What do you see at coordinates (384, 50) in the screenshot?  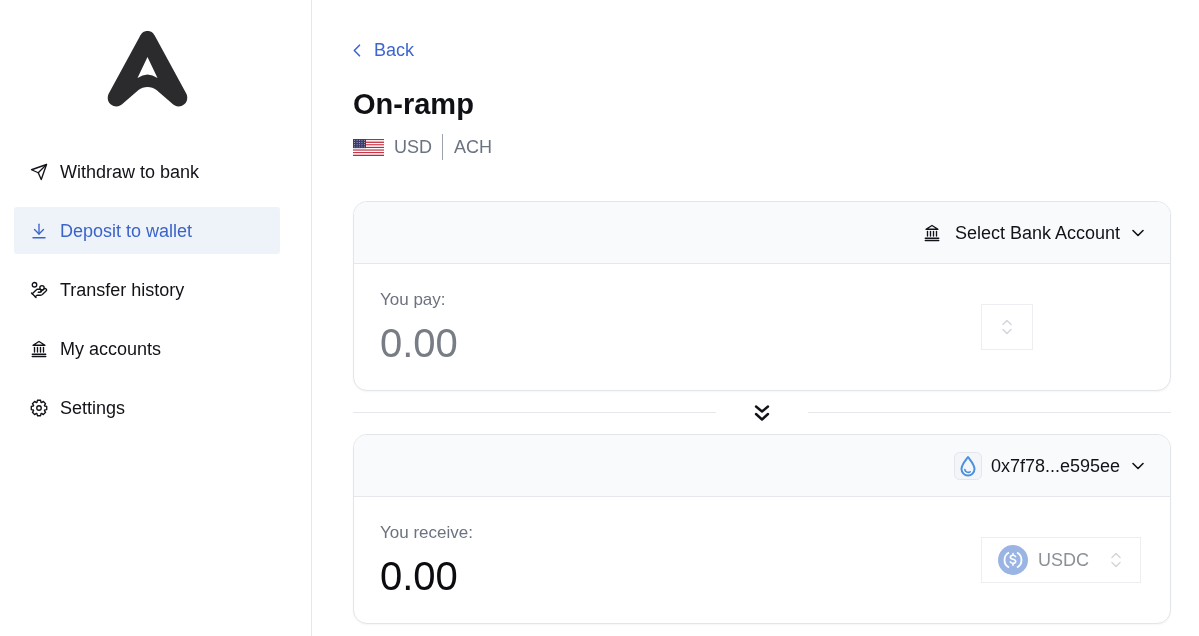 I see `back-link: Back` at bounding box center [384, 50].